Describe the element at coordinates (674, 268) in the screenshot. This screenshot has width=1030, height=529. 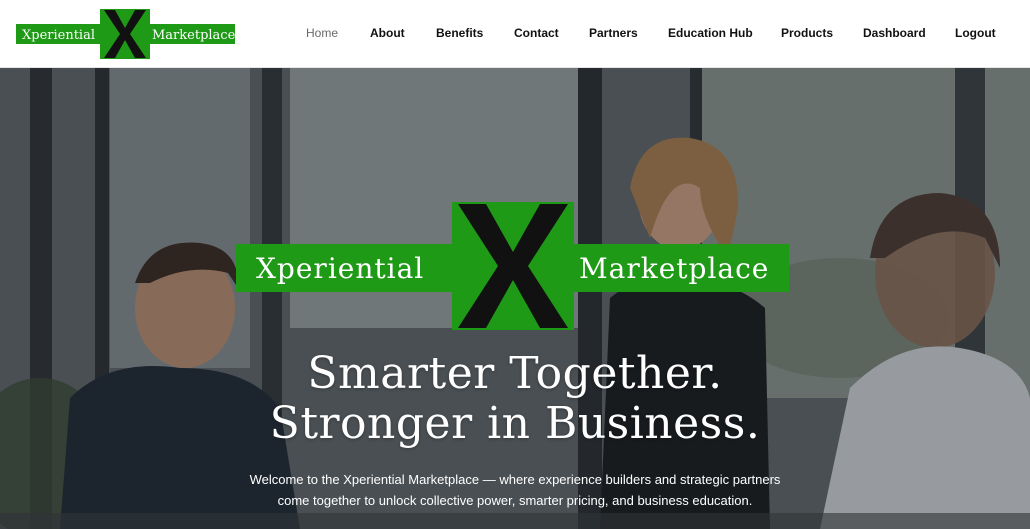
I see `hero-logo-right-word: Marketplace` at that location.